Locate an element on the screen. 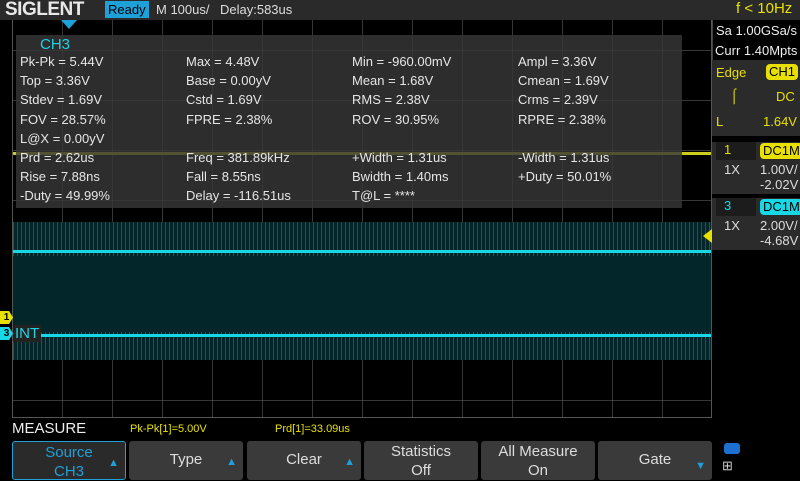 This screenshot has height=481, width=800. measurement-value: FOV = 28.57% is located at coordinates (63, 119).